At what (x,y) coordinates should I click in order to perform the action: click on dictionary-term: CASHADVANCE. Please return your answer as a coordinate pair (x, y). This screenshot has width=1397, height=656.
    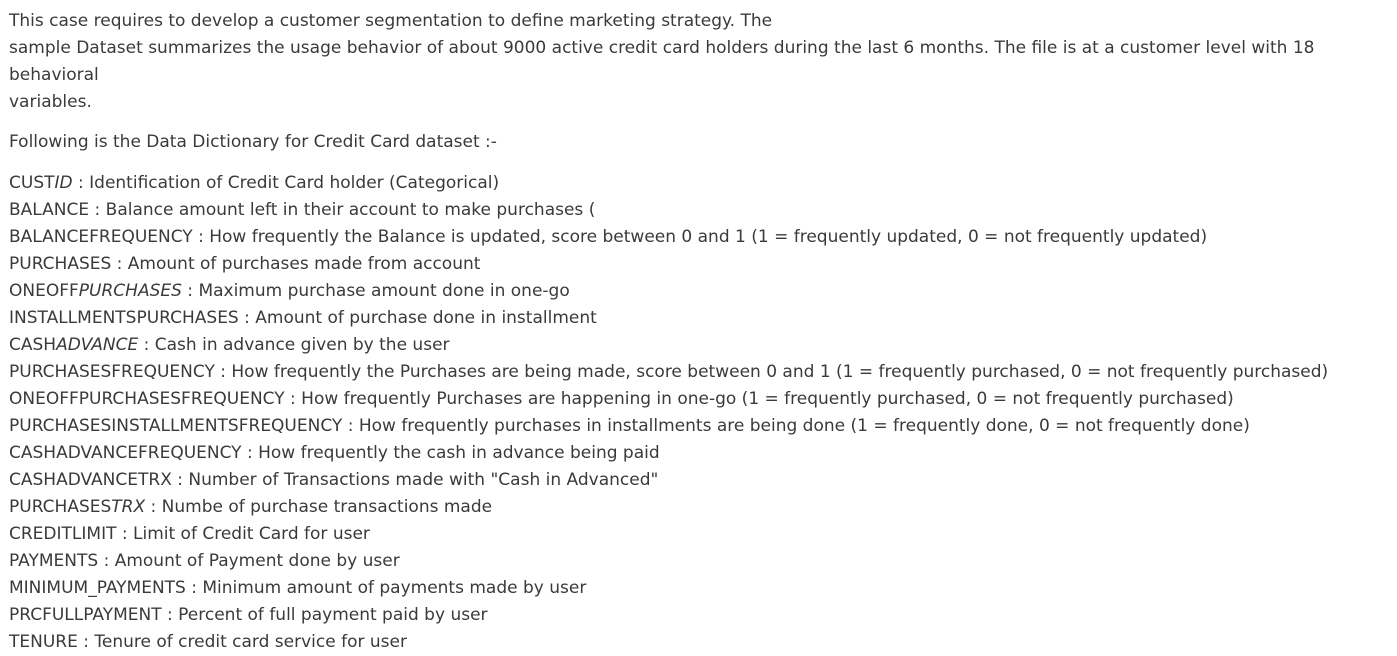
    Looking at the image, I should click on (74, 345).